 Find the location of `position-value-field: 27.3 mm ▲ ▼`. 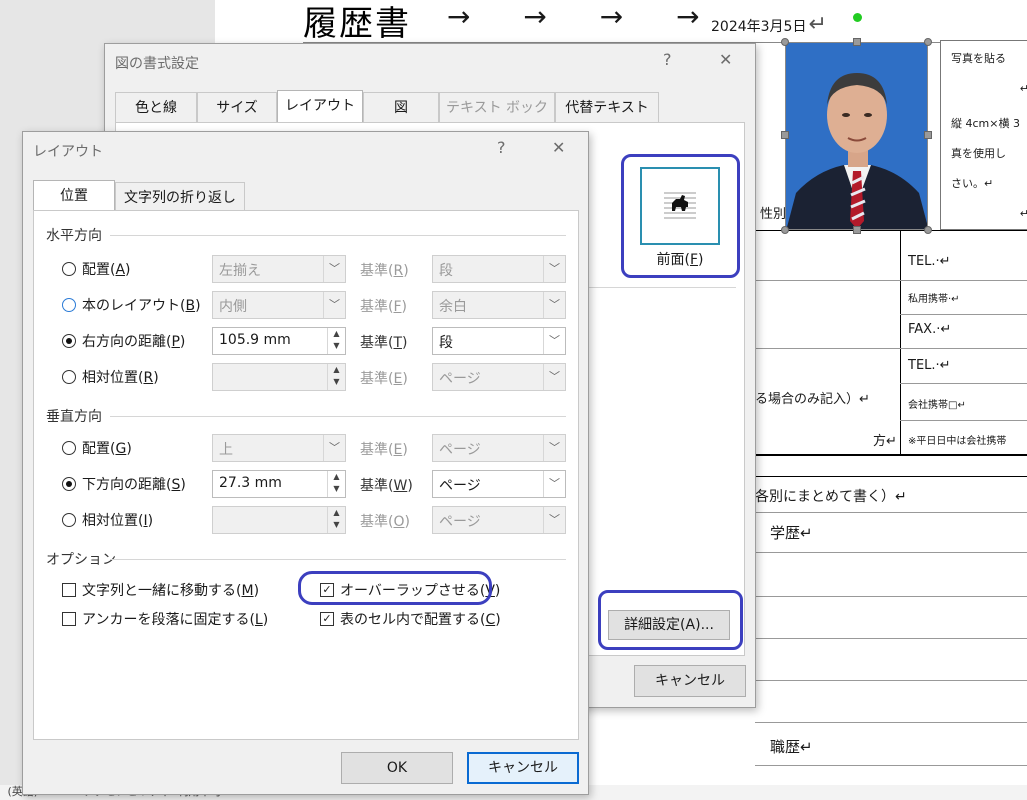

position-value-field: 27.3 mm ▲ ▼ is located at coordinates (279, 484).